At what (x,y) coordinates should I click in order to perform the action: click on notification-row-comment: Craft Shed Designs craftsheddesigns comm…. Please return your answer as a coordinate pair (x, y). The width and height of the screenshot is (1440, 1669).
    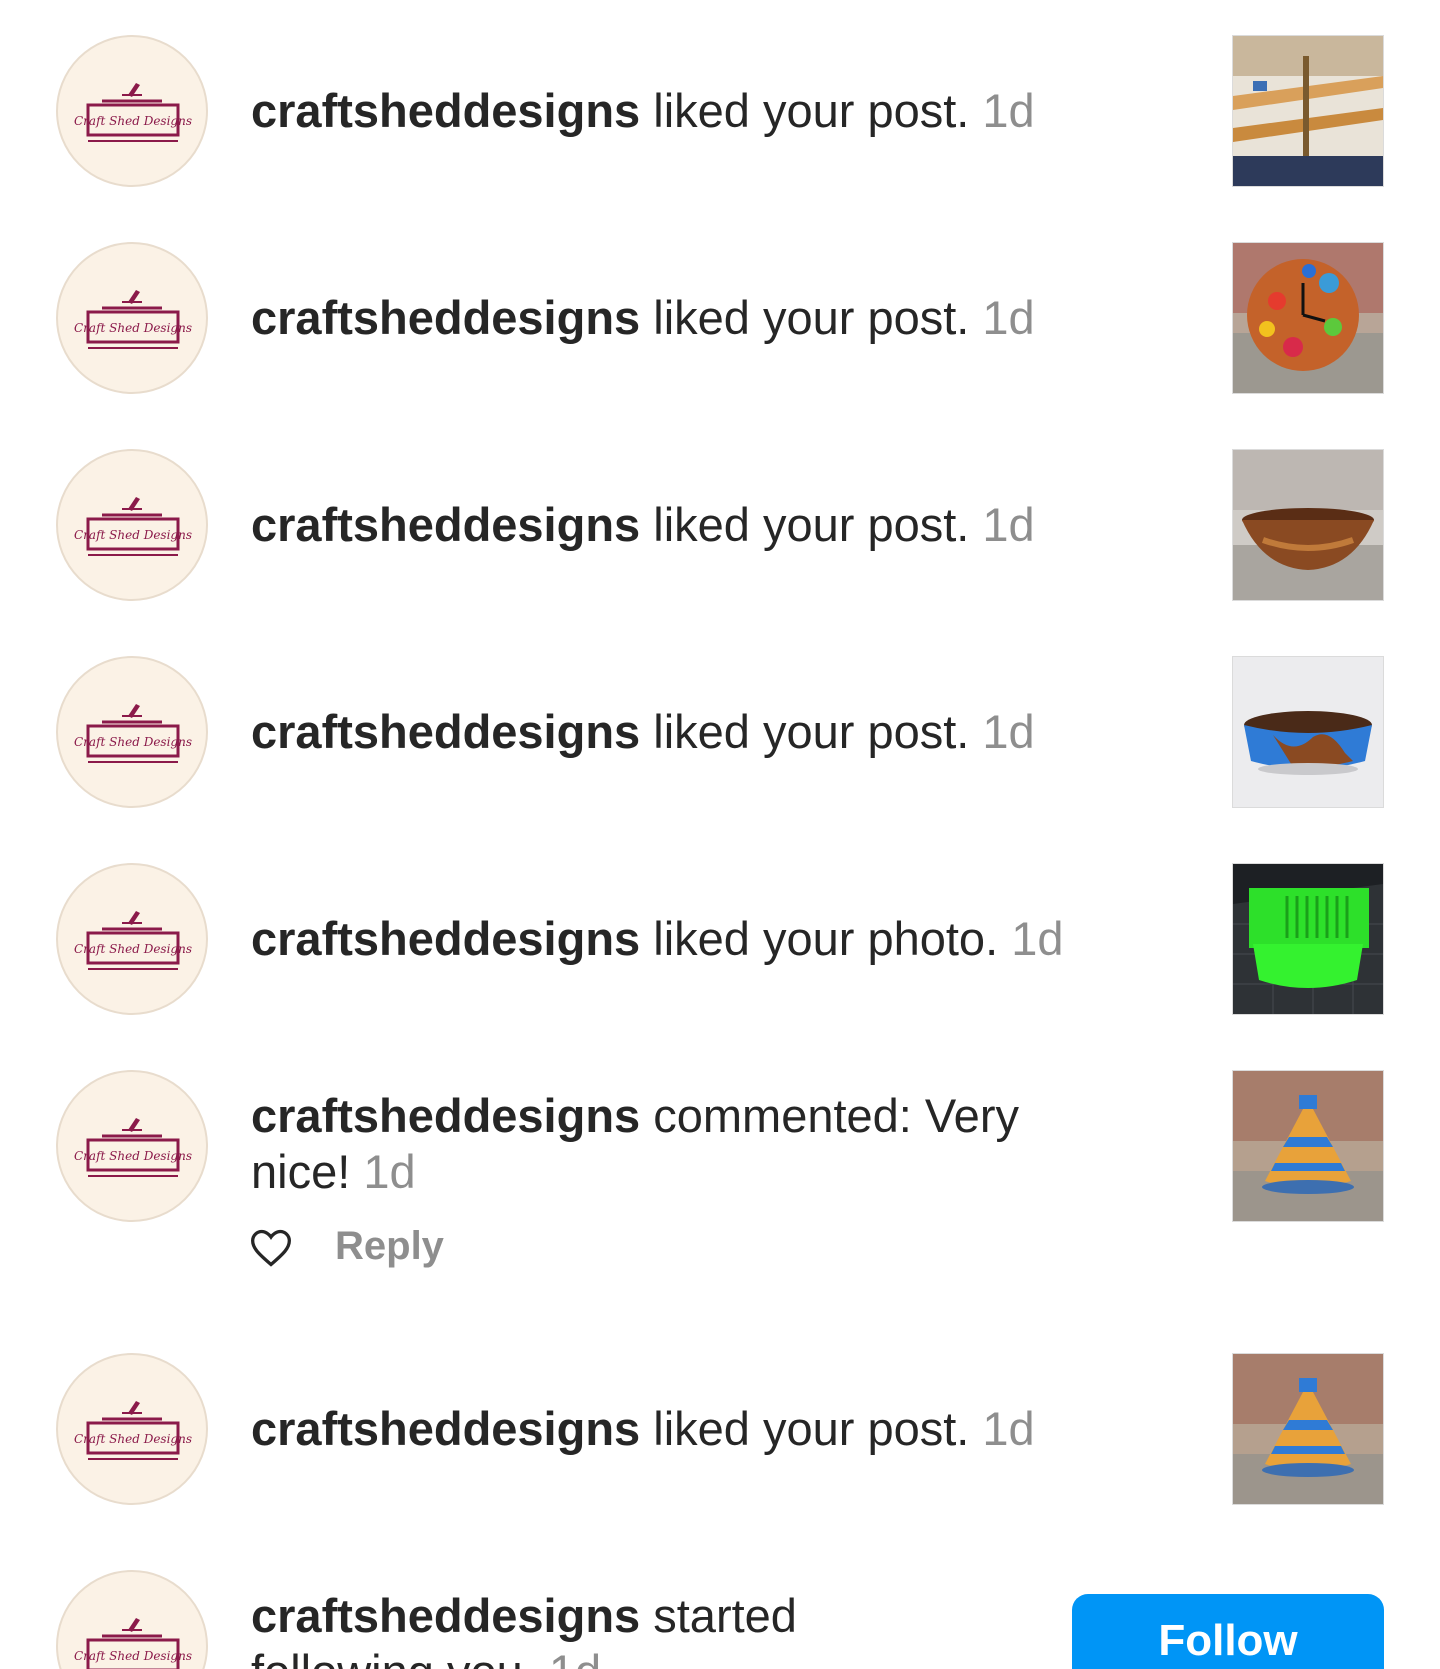
    Looking at the image, I should click on (720, 1169).